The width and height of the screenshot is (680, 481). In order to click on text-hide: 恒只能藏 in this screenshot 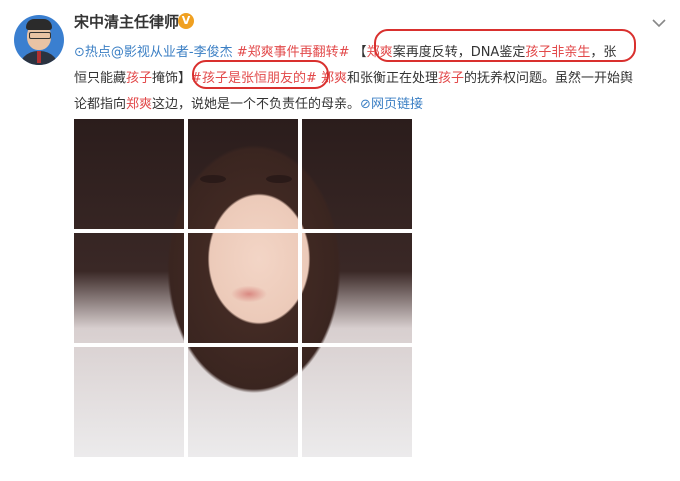, I will do `click(100, 78)`.